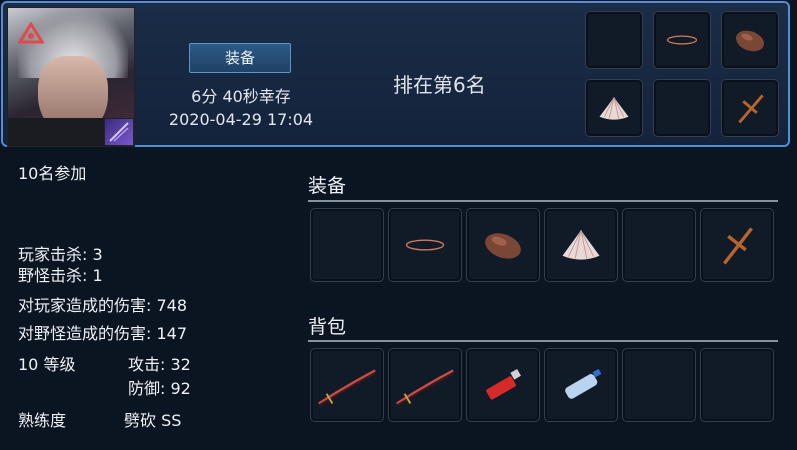 This screenshot has height=450, width=797. Describe the element at coordinates (153, 420) in the screenshot. I see `proficiency-value: 劈砍 SS` at that location.